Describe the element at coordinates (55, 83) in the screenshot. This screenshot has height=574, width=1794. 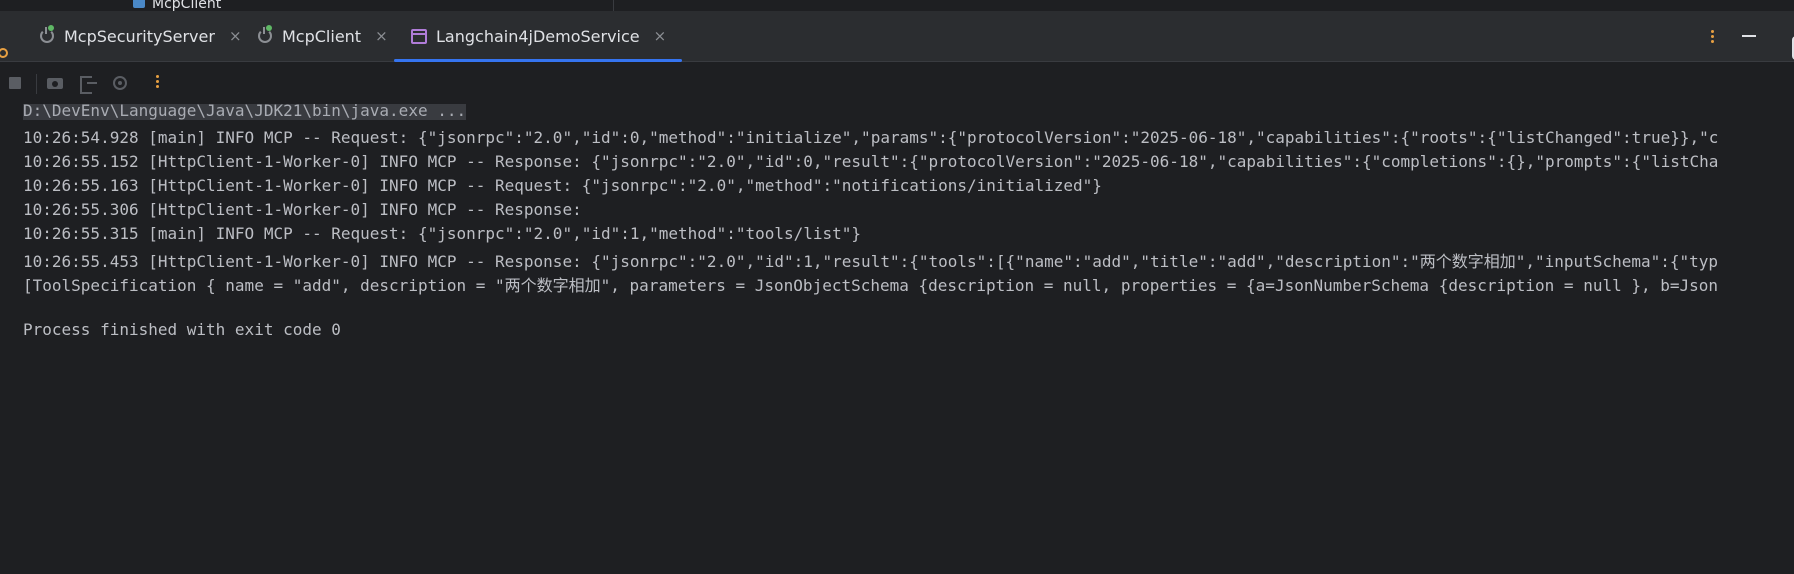
I see `screenshot-button` at that location.